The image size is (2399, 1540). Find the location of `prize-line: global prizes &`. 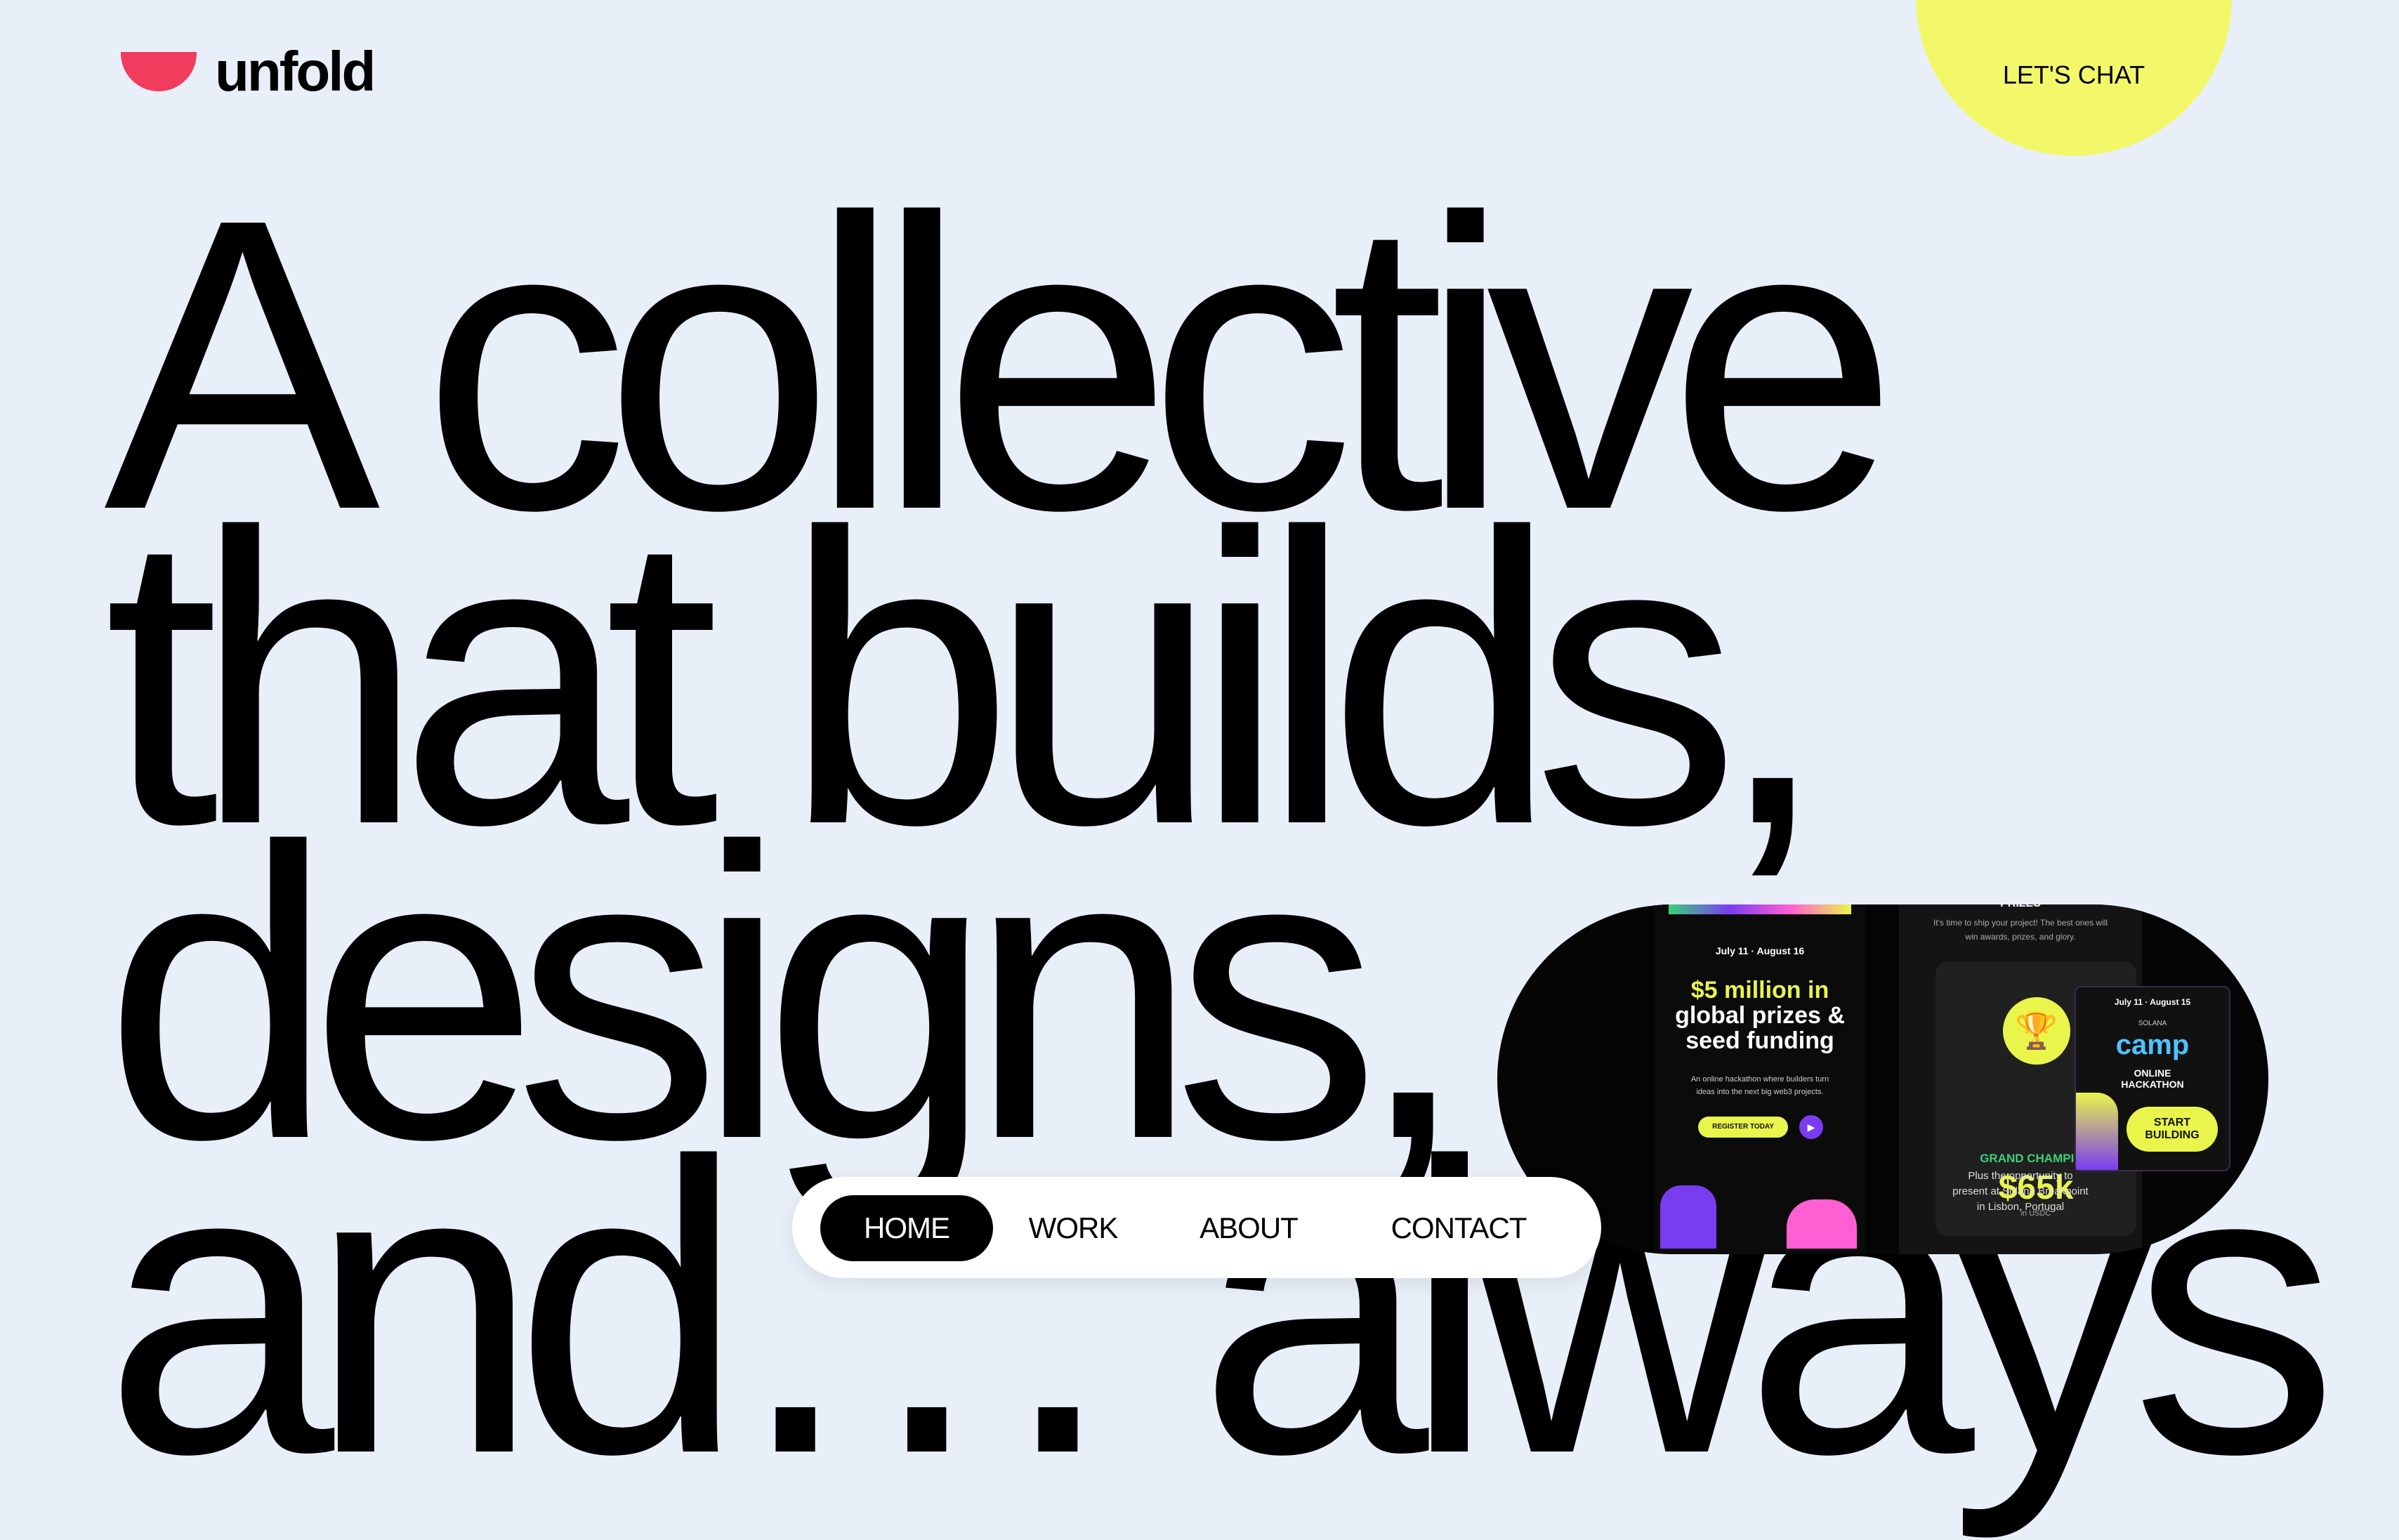

prize-line: global prizes & is located at coordinates (1760, 1016).